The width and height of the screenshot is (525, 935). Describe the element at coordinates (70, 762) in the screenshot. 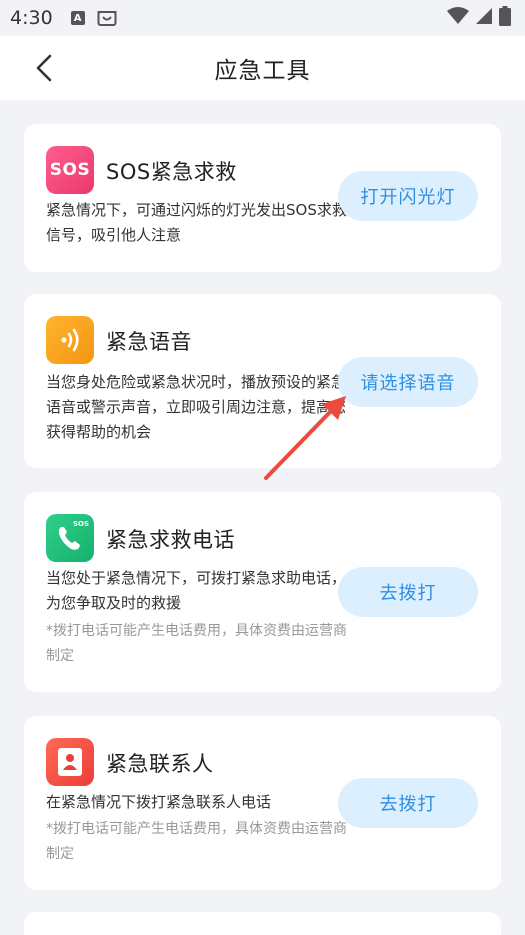

I see `contact-card-icon` at that location.